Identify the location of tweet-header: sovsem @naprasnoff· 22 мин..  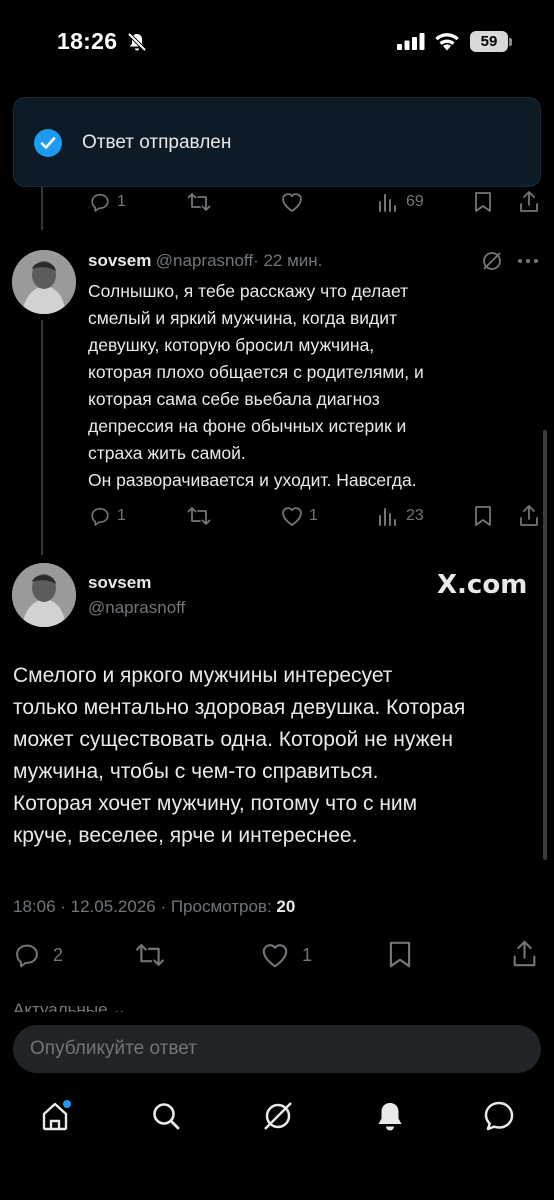
(205, 261).